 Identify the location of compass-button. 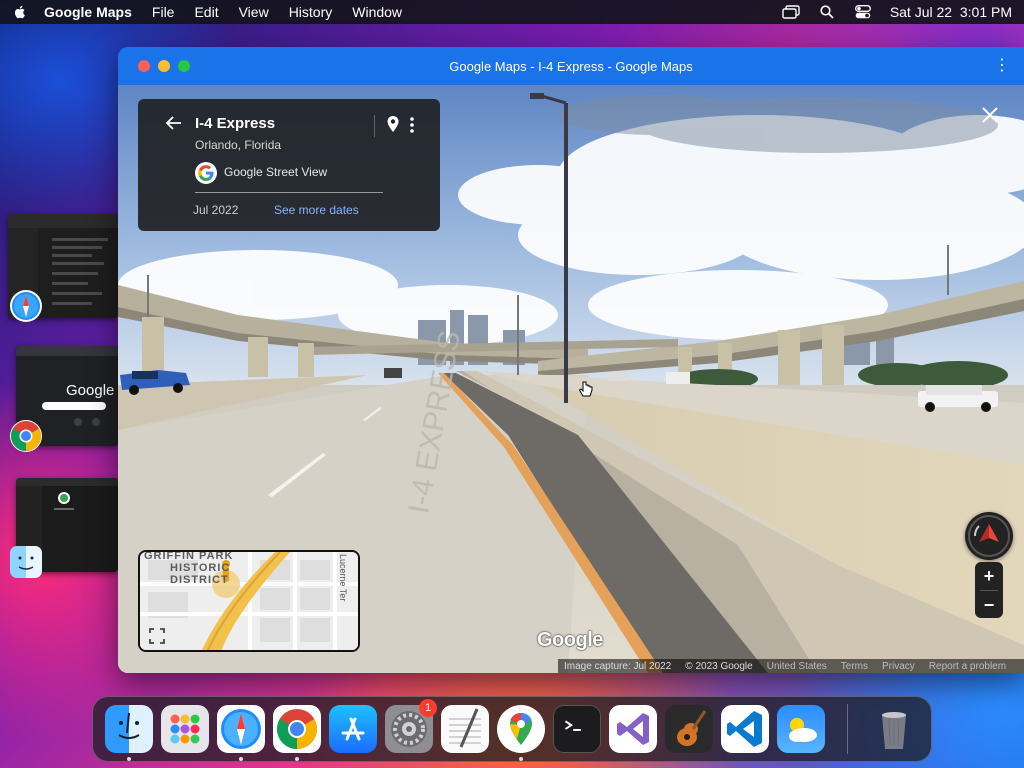
(989, 536).